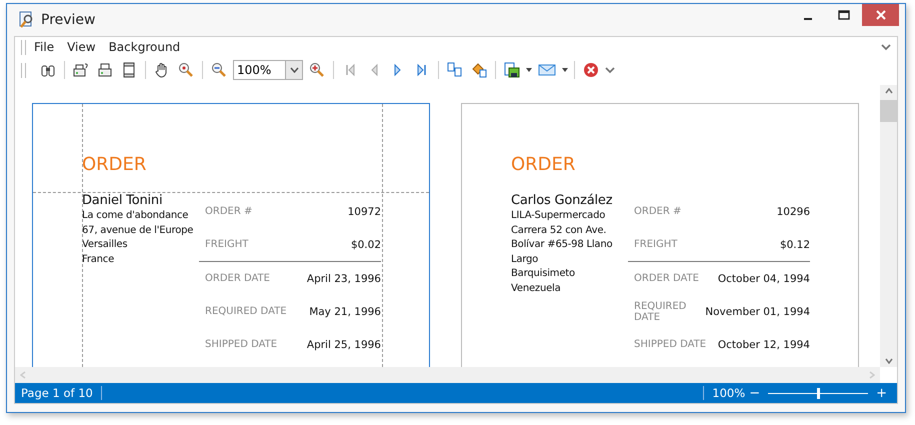 The width and height of the screenshot is (915, 425). Describe the element at coordinates (44, 47) in the screenshot. I see `menu-item: File` at that location.